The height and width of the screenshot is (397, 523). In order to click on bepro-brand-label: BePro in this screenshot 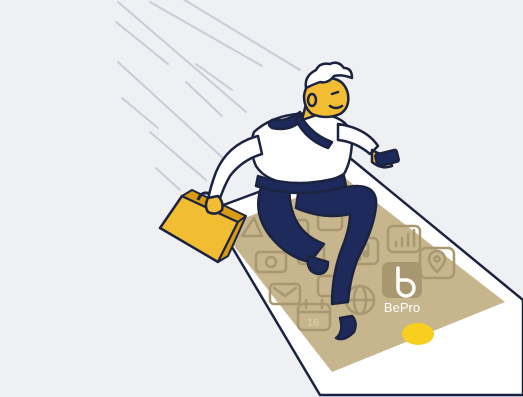, I will do `click(402, 307)`.